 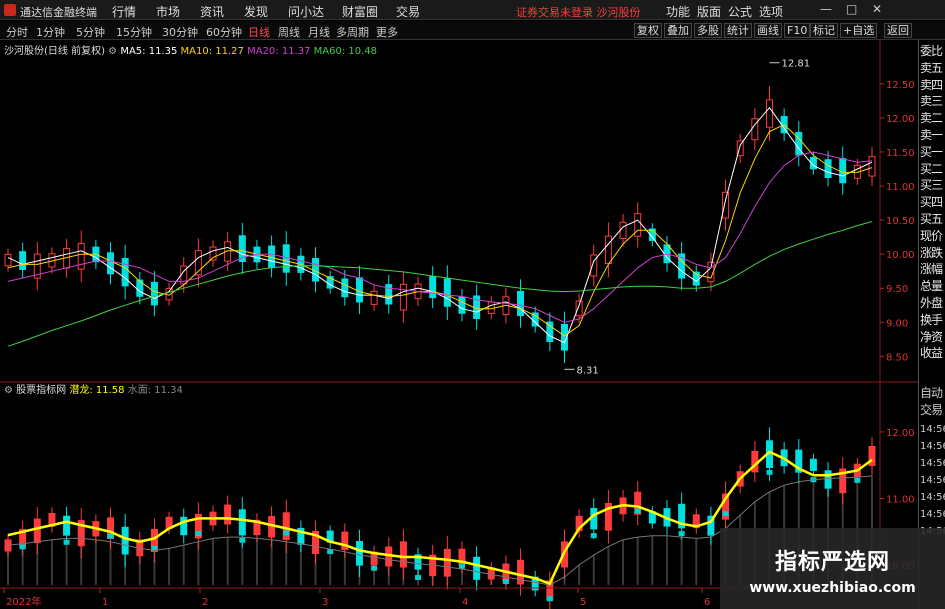 I want to click on annot-label-0: 12.81, so click(x=795, y=64).